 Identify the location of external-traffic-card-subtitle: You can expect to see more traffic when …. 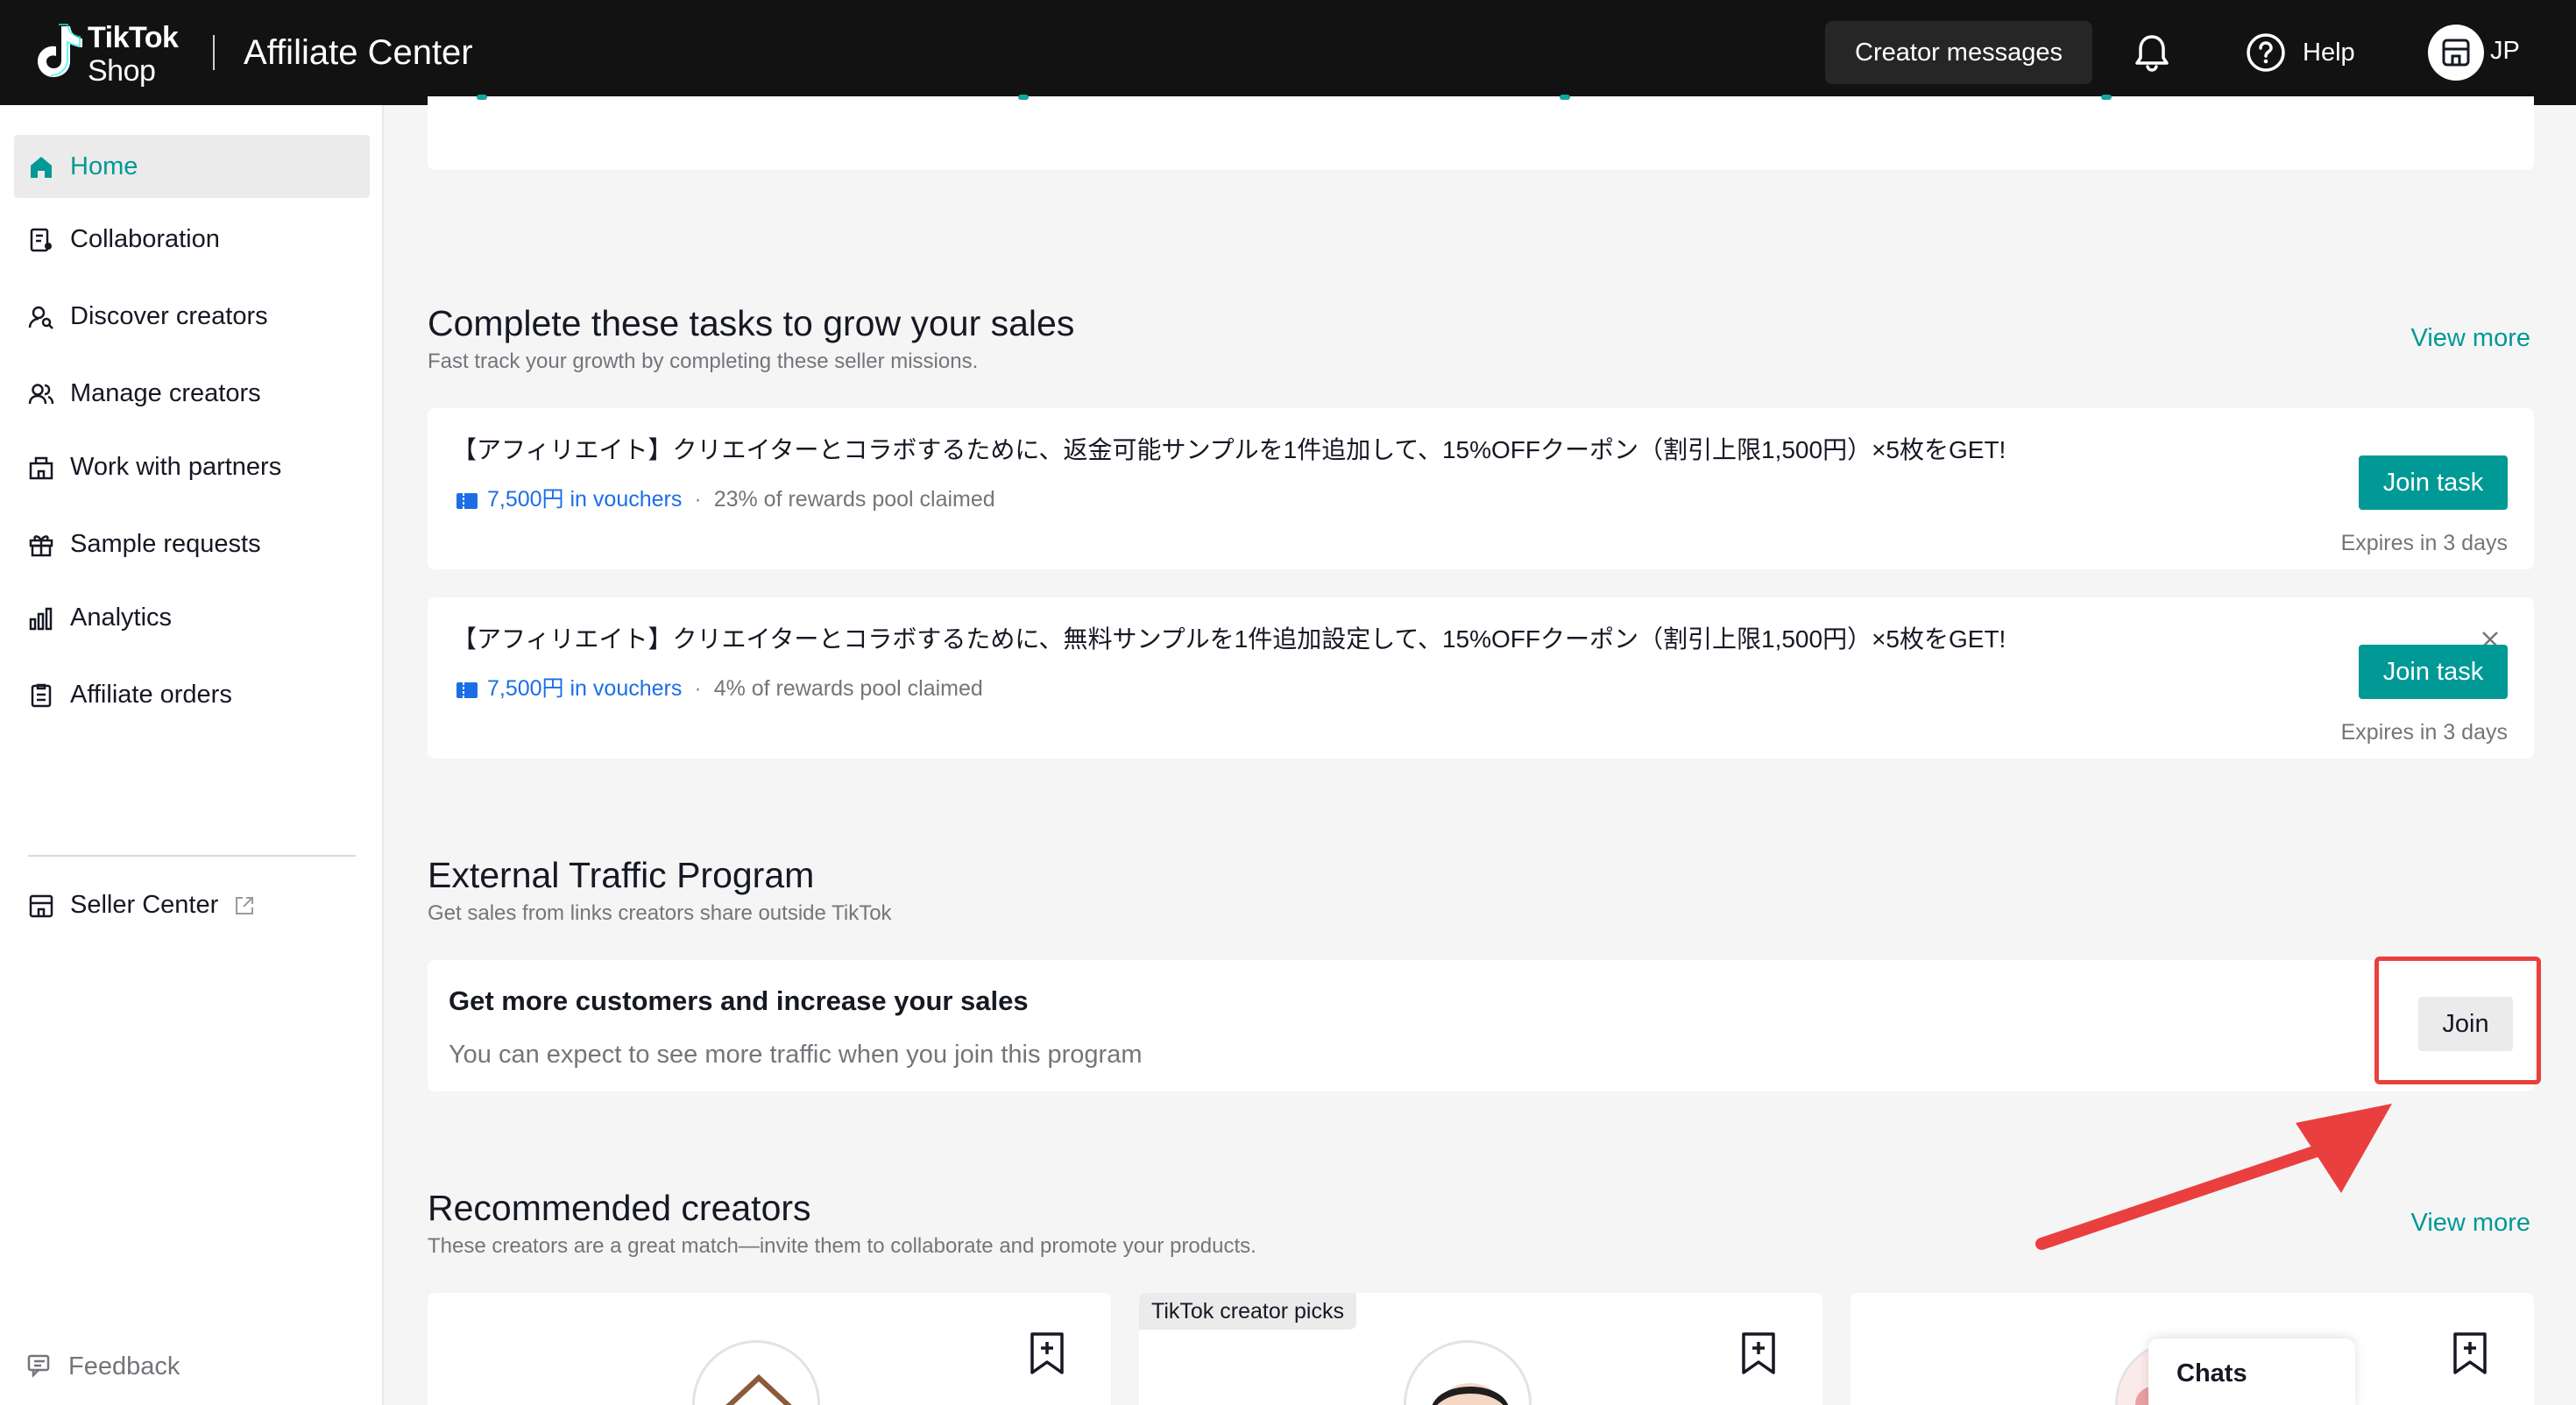
(796, 1055).